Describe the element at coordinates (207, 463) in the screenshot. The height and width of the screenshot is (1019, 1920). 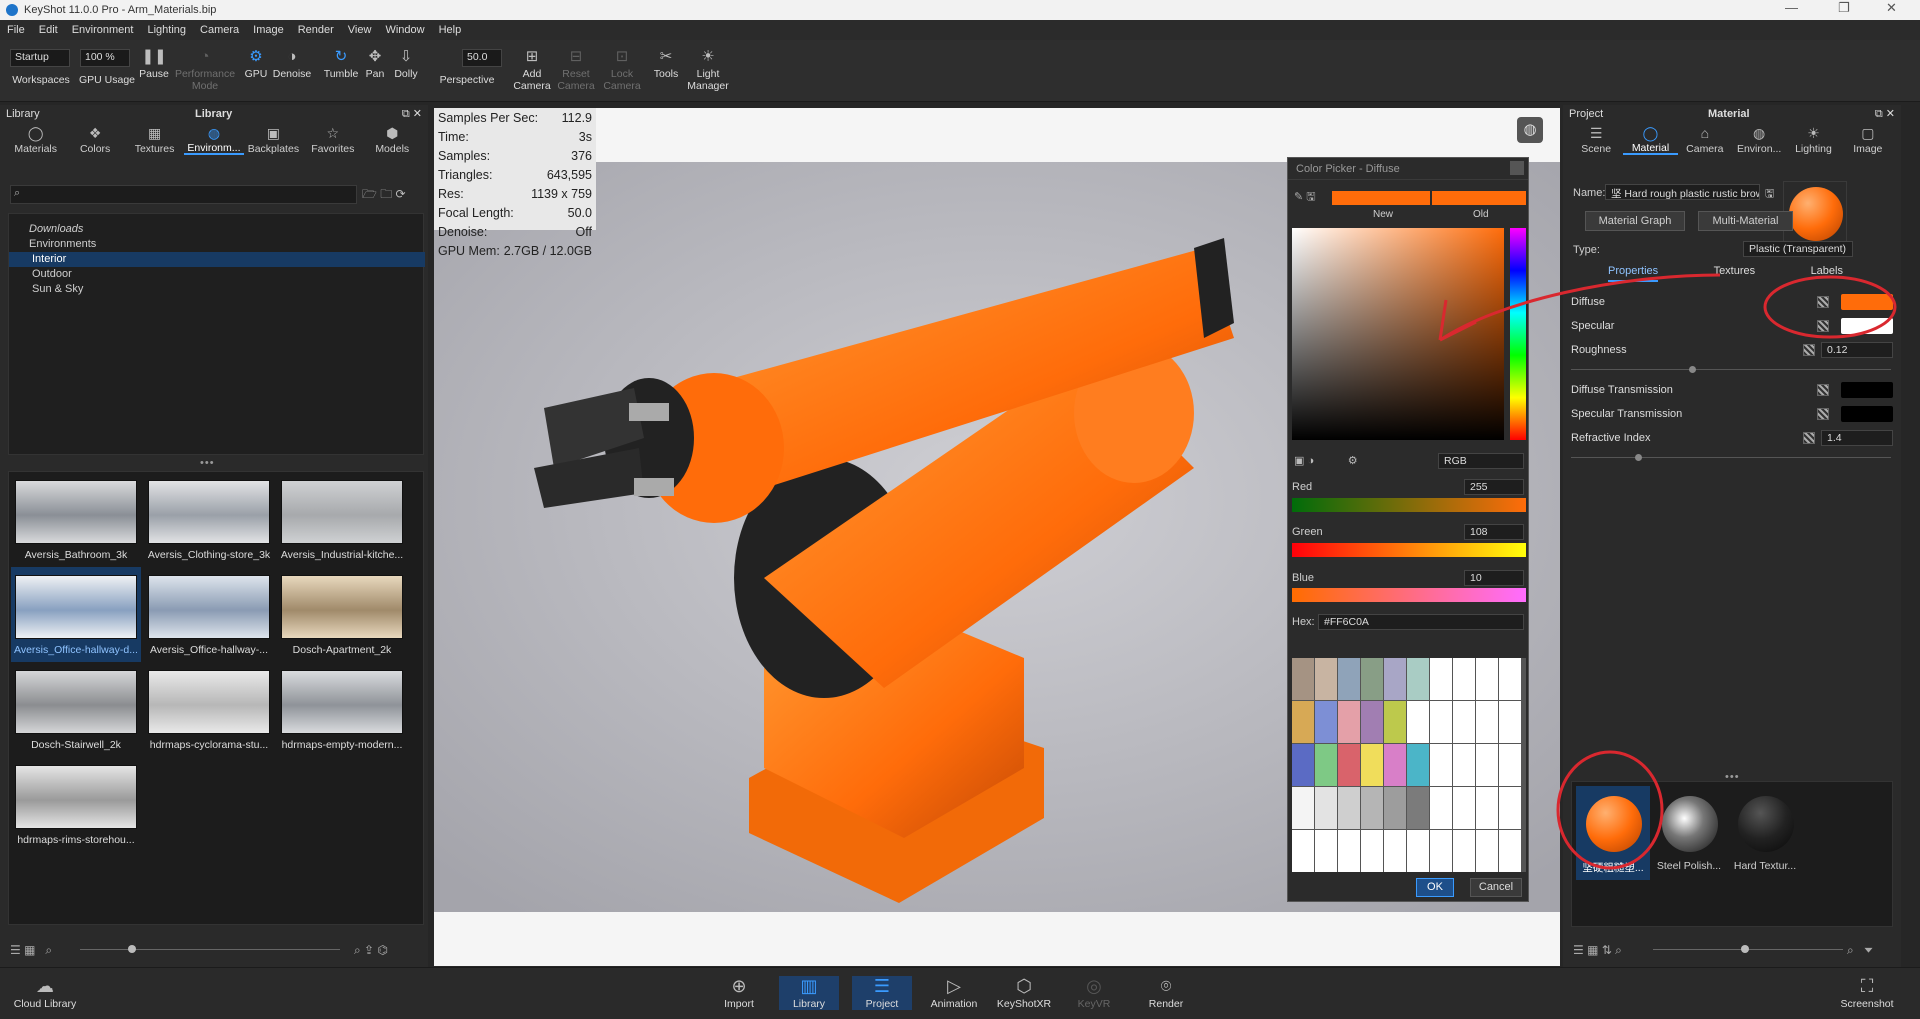
I see `splitter-handle: •••` at that location.